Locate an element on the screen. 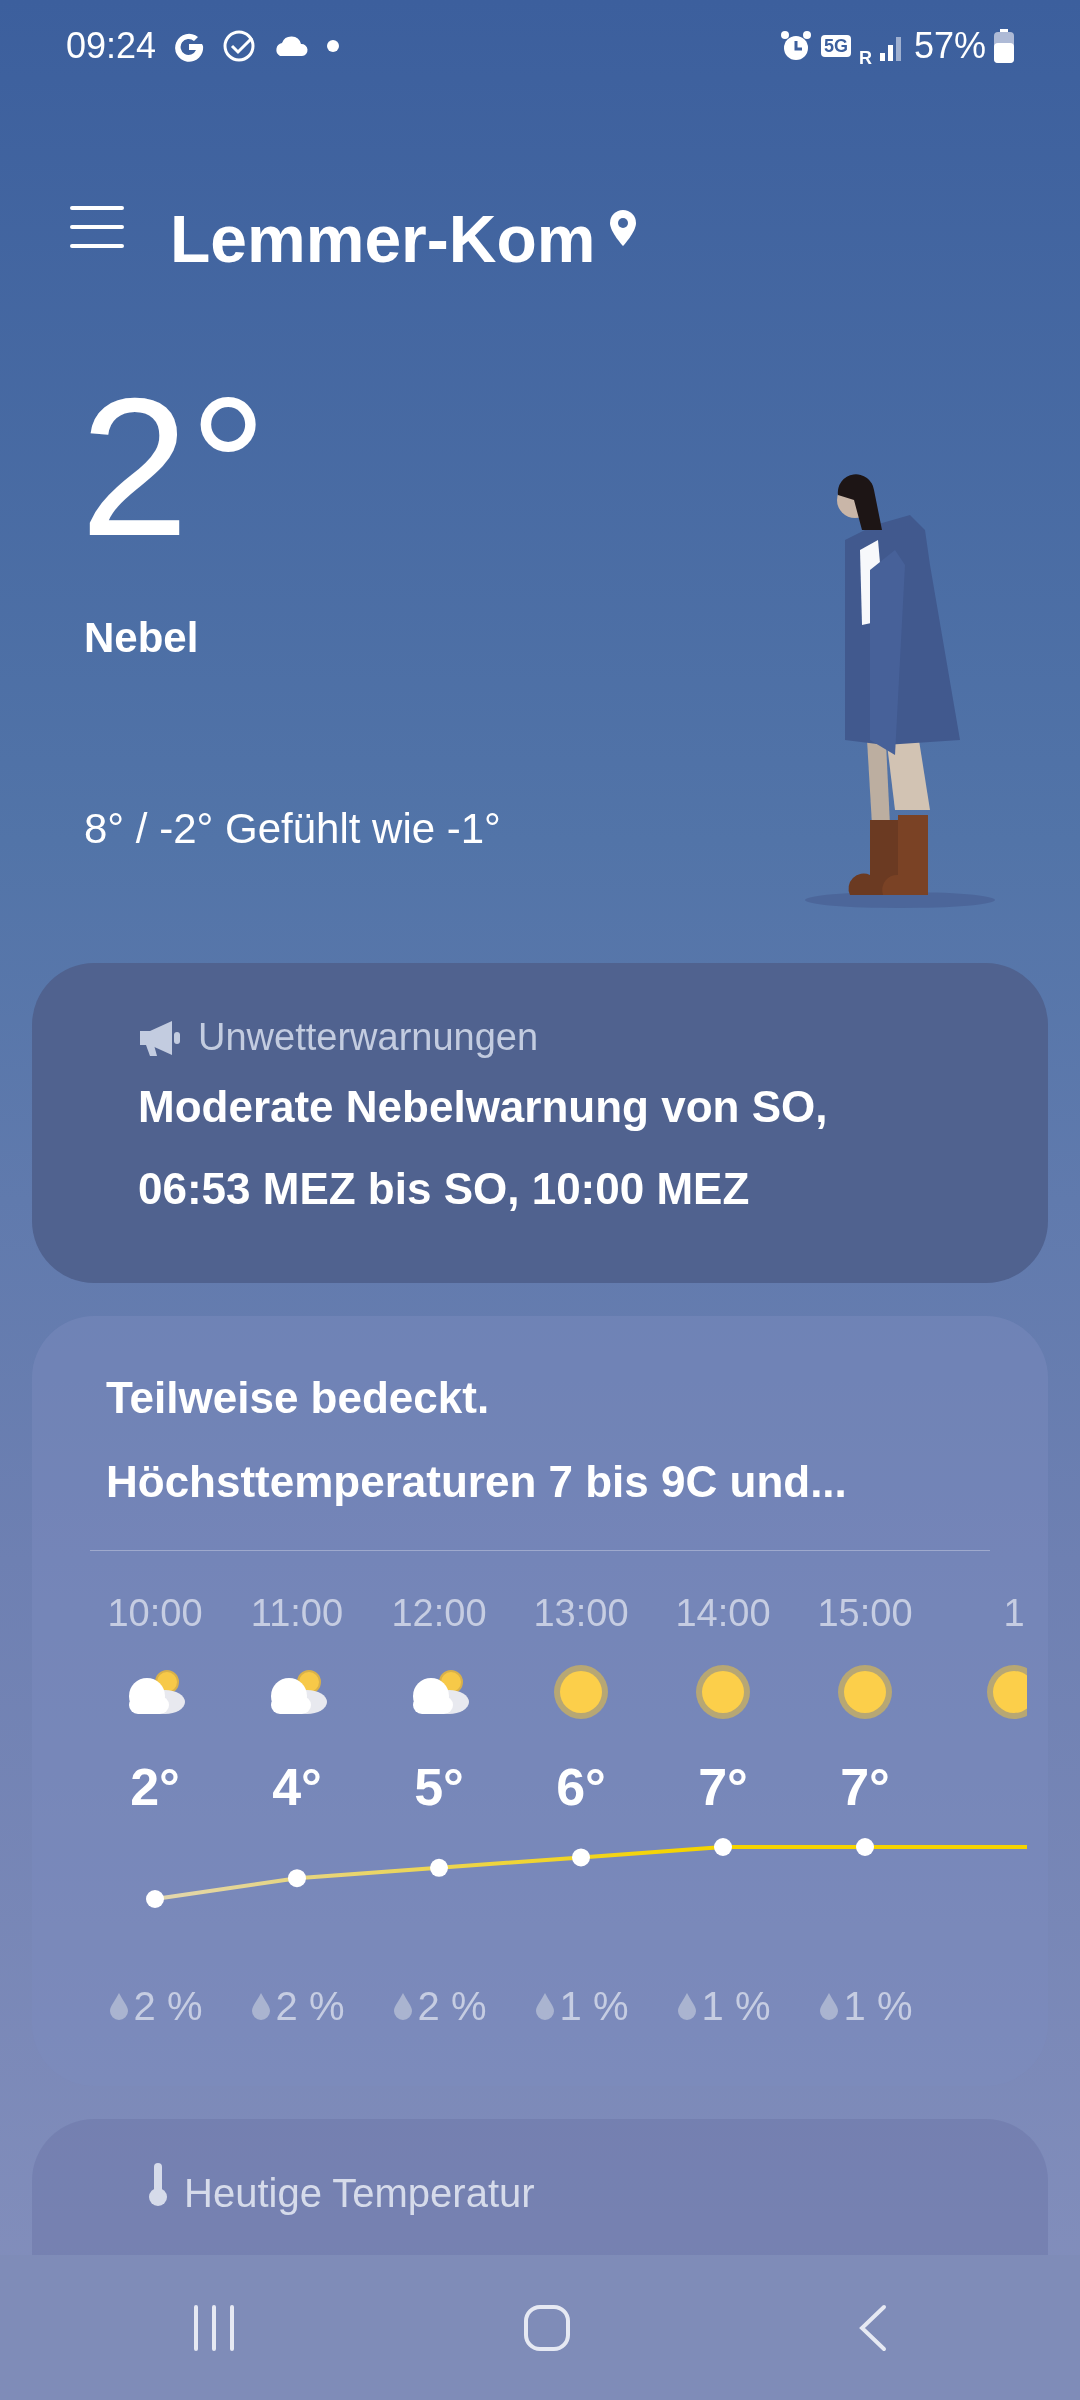 Image resolution: width=1080 pixels, height=2400 pixels. hour-time: 14:00 is located at coordinates (723, 1613).